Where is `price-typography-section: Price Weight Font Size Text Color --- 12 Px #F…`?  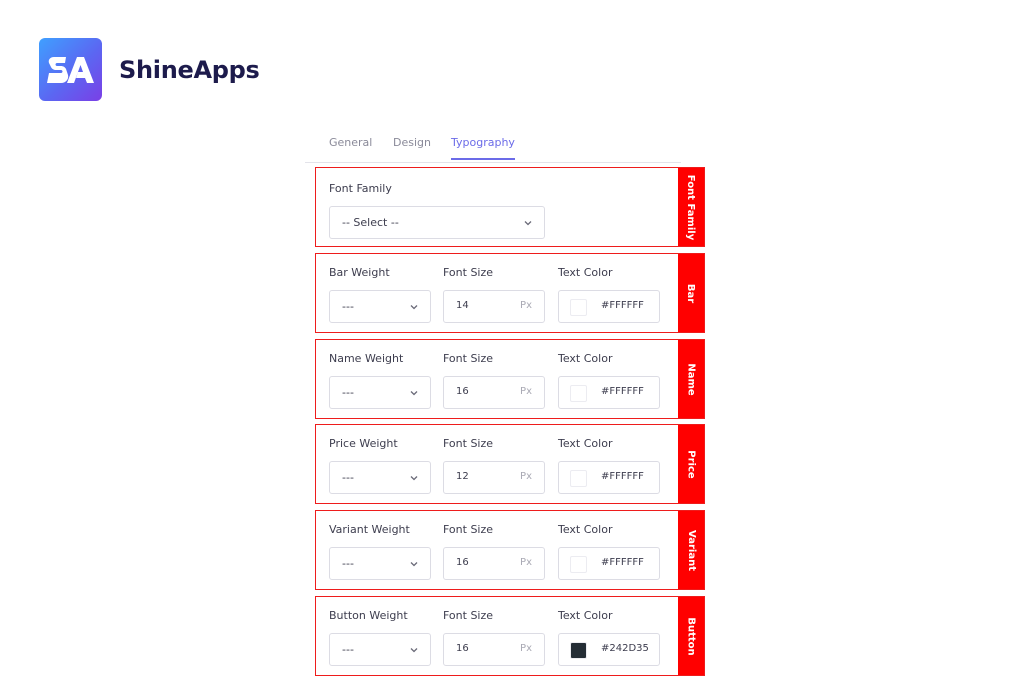 price-typography-section: Price Weight Font Size Text Color --- 12 Px #F… is located at coordinates (510, 464).